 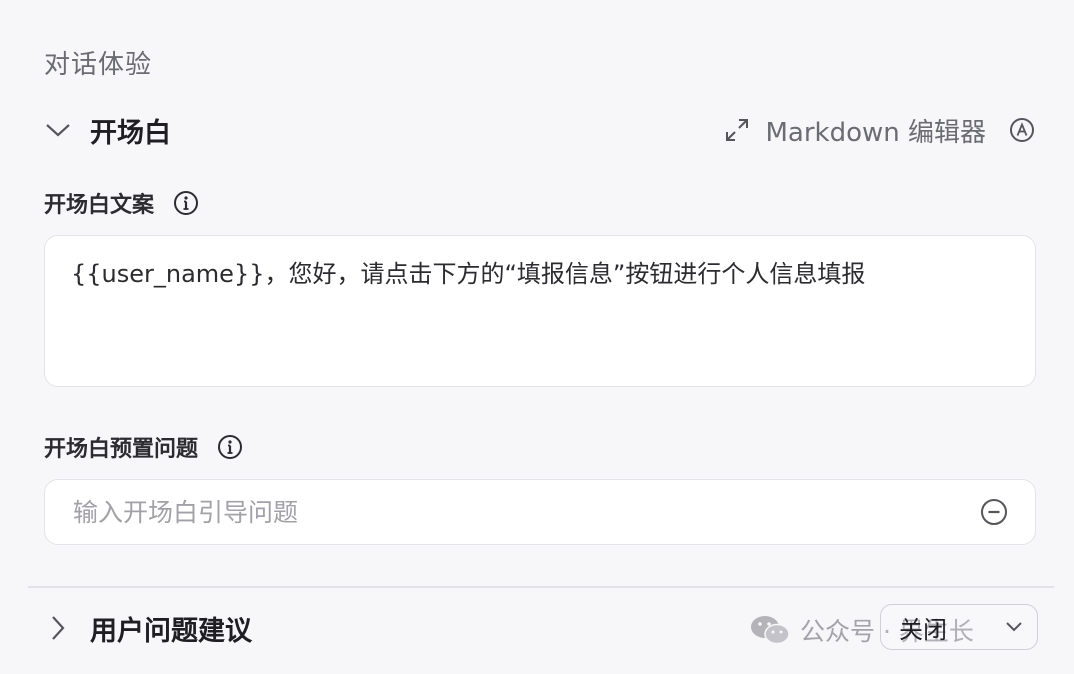 I want to click on opening-header: 开场白 Markdown 编辑器, so click(x=542, y=130).